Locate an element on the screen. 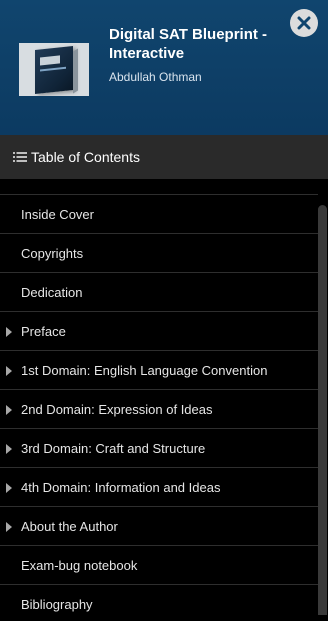 The image size is (328, 621). toc-item-label: About the Author is located at coordinates (69, 526).